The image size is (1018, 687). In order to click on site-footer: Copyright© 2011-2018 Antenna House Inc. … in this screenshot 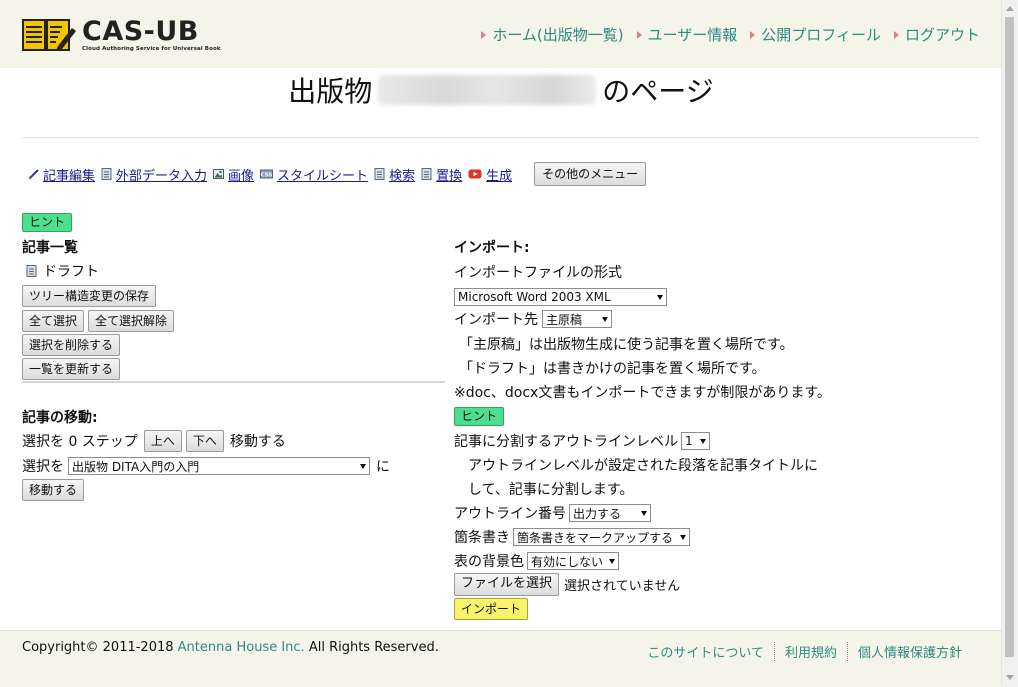, I will do `click(501, 658)`.